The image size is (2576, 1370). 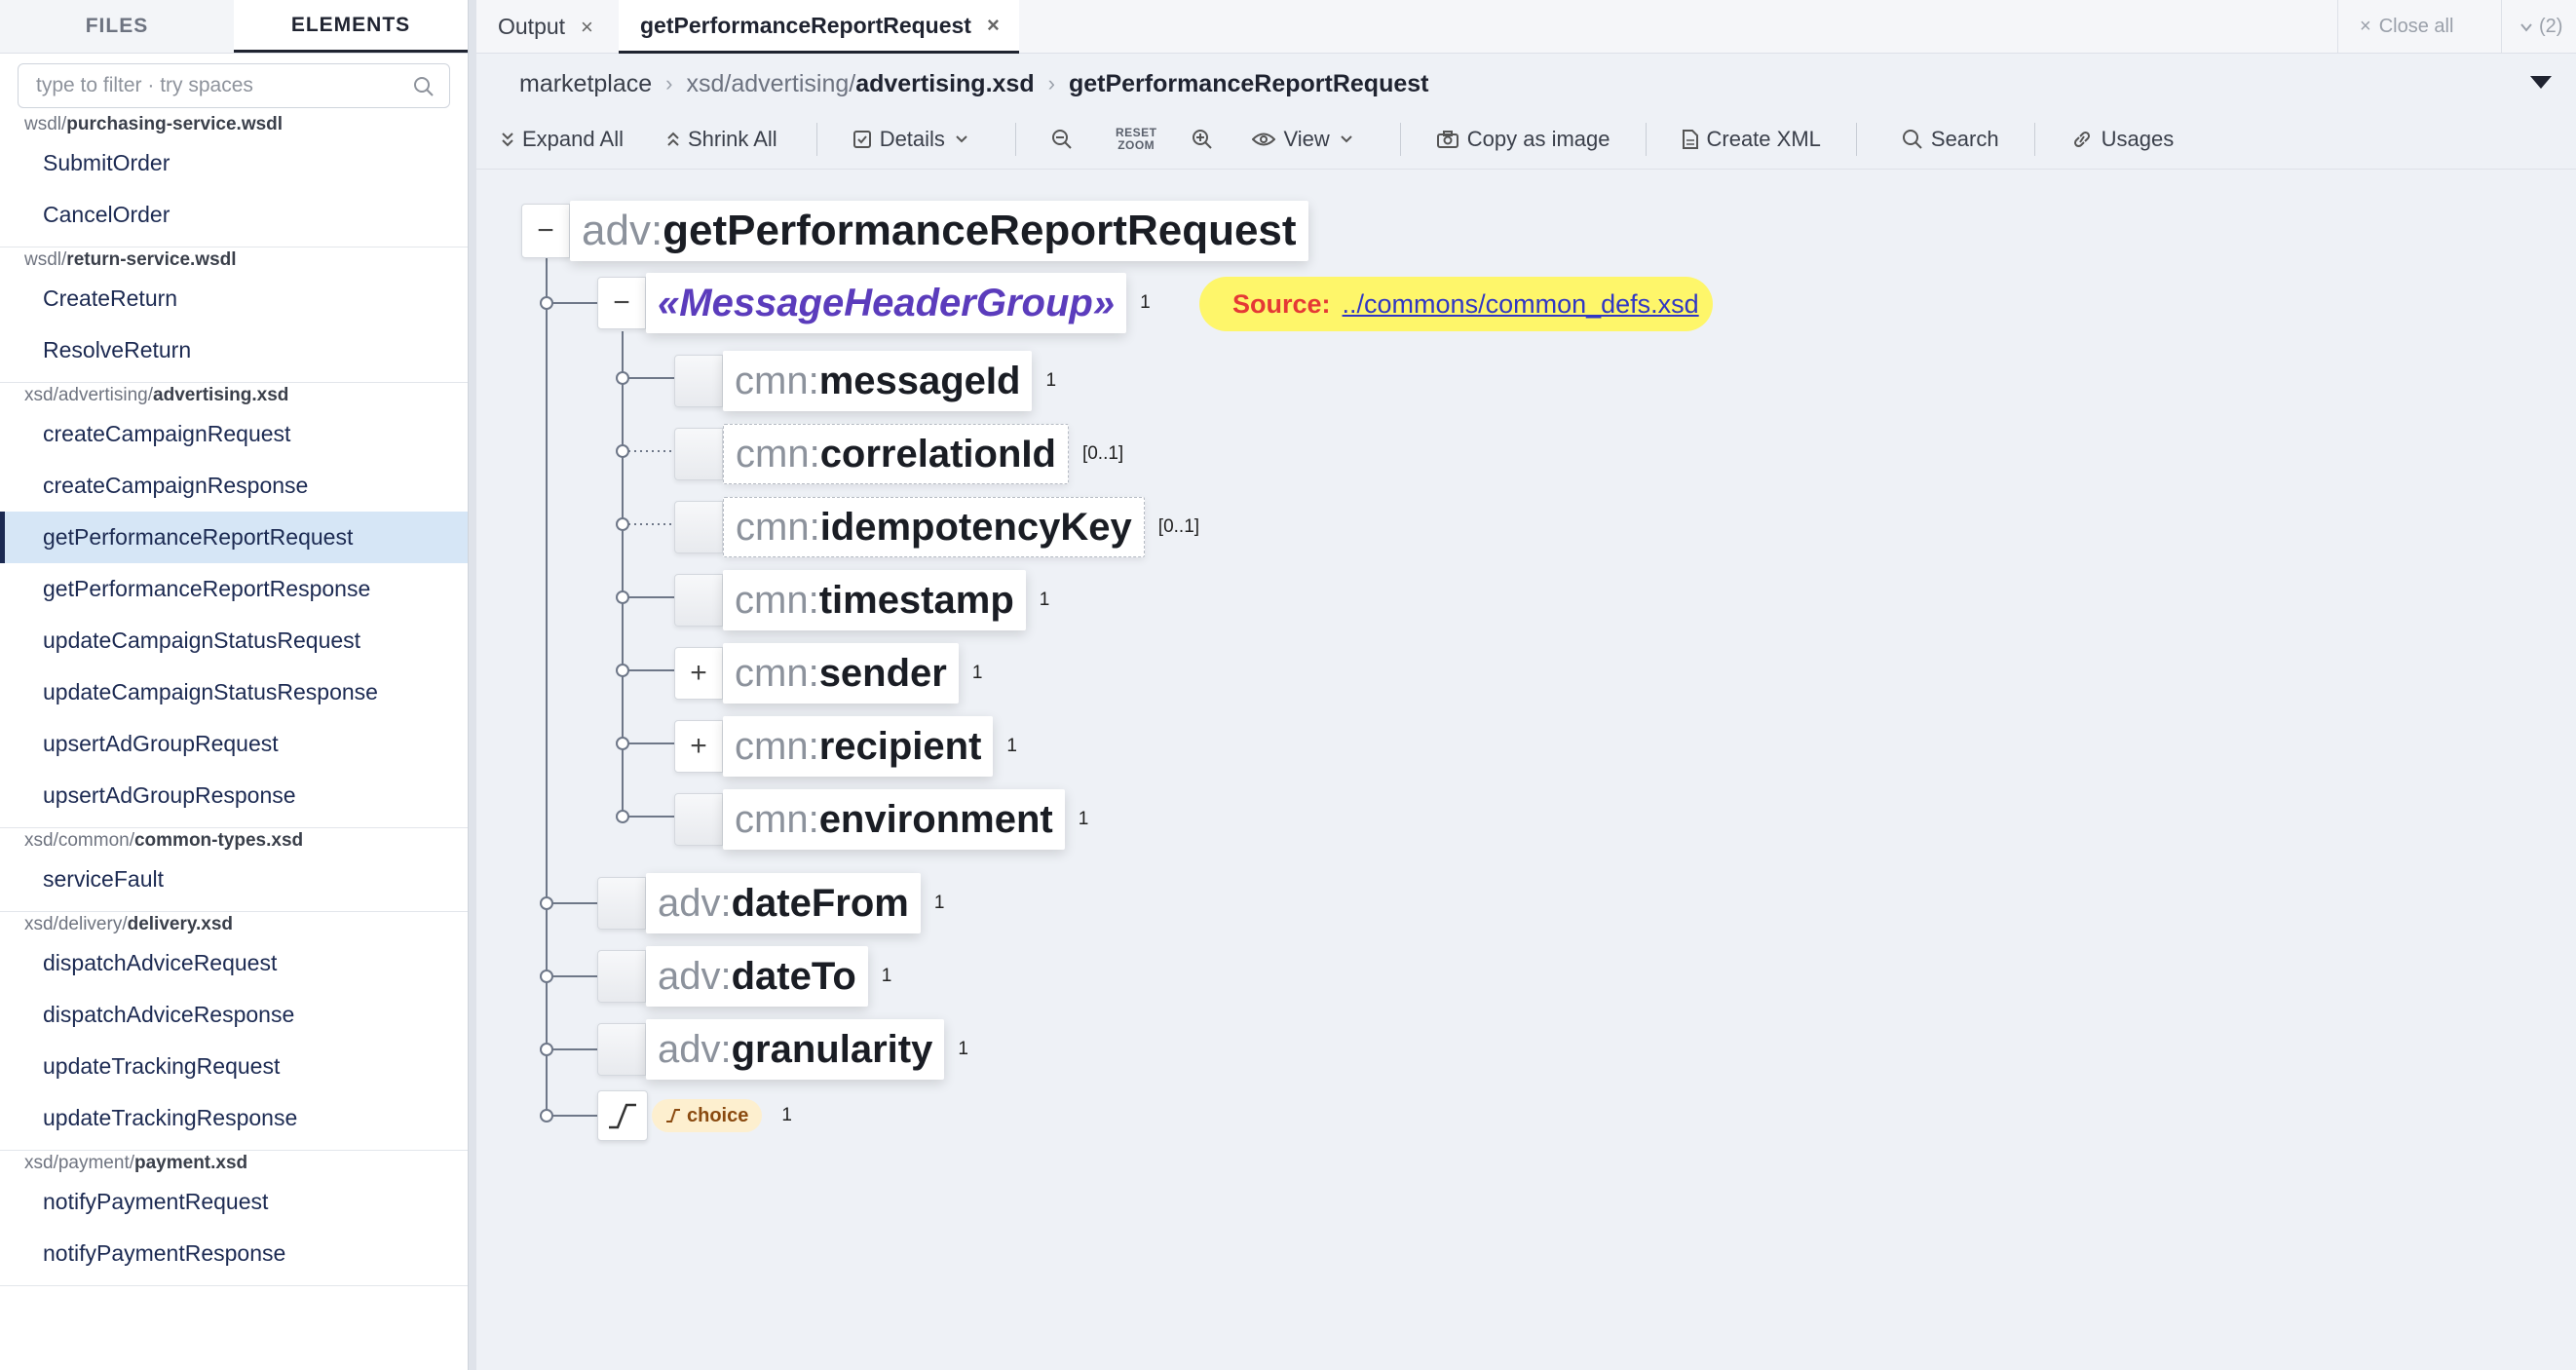 I want to click on root-element-node: − adv: getPerformanceReportRequest, so click(x=914, y=231).